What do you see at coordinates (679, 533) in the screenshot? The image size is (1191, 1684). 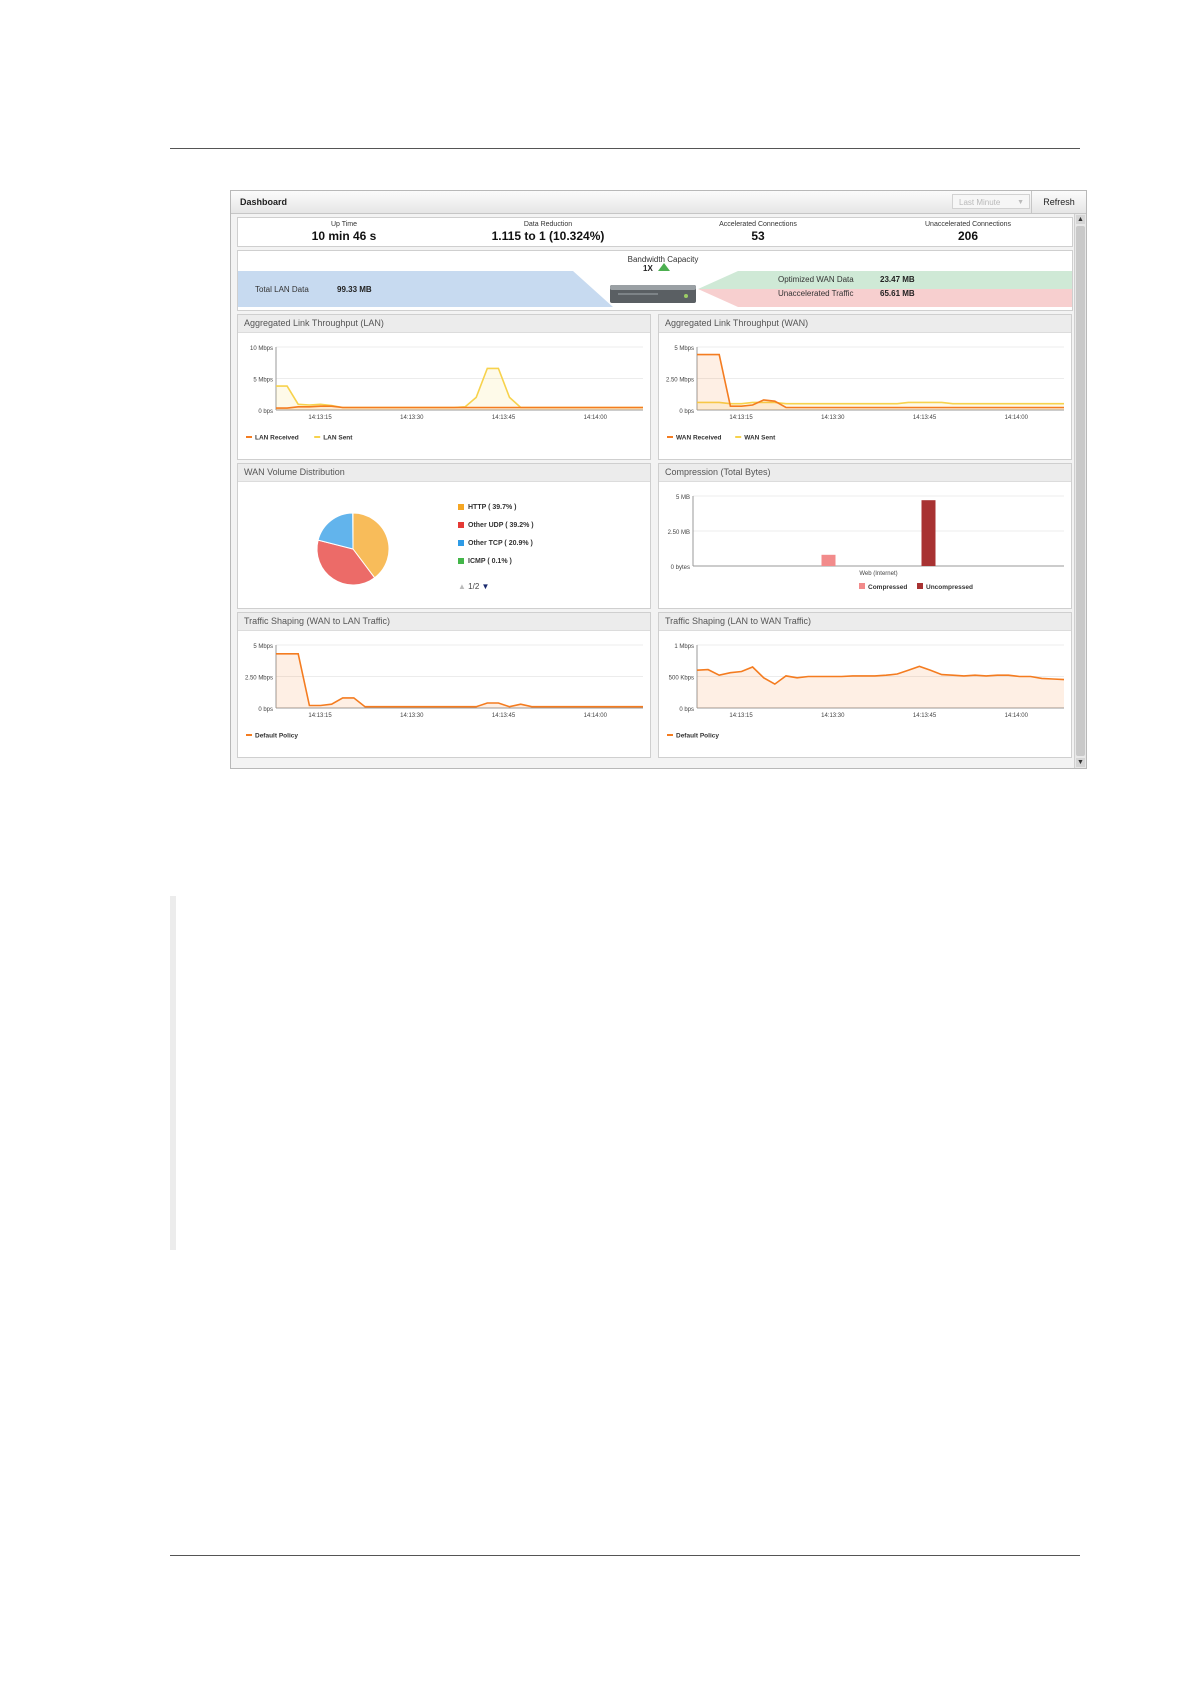 I see `y-tick-label: 2.50 MB` at bounding box center [679, 533].